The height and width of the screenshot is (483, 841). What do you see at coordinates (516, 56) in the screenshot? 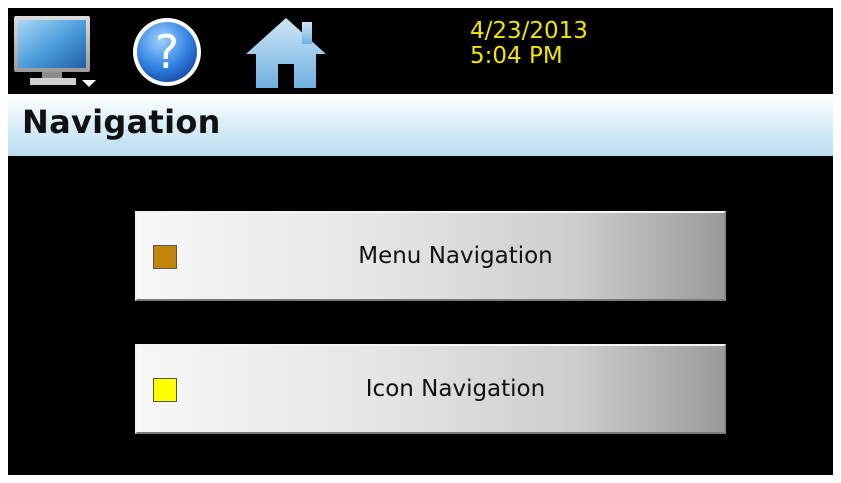
I see `time-text: 5:04 PM` at bounding box center [516, 56].